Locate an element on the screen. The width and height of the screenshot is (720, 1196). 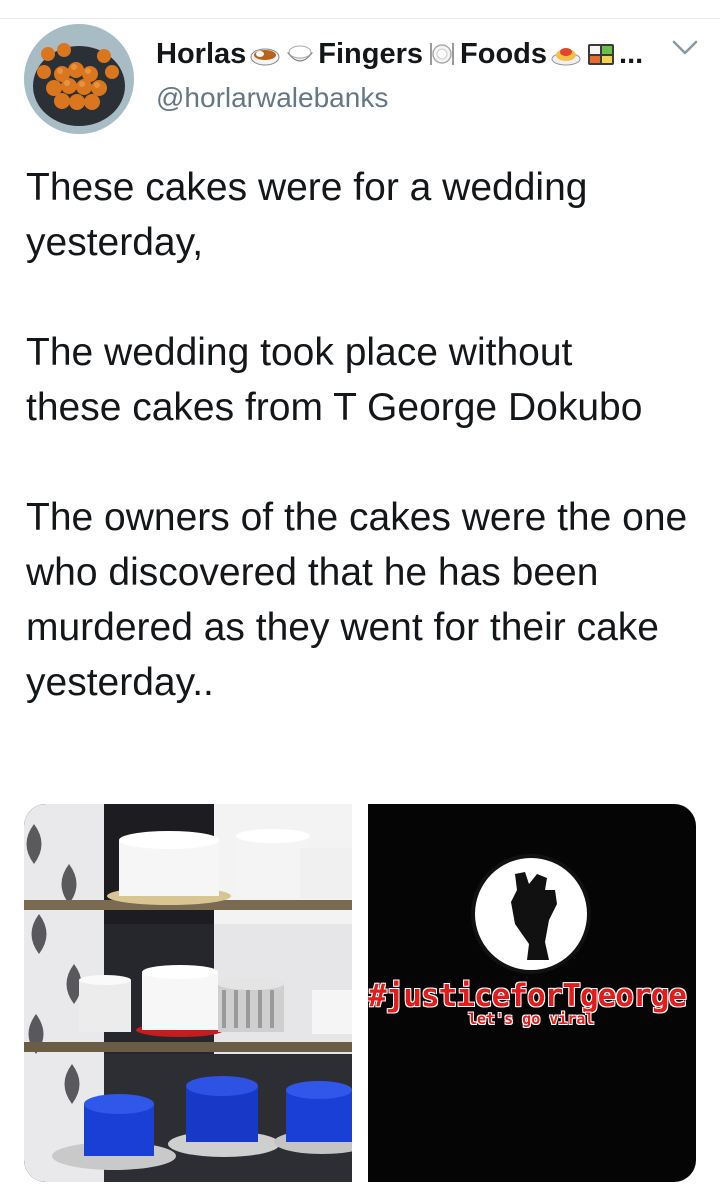
spaghetti-emoji-icon is located at coordinates (566, 57).